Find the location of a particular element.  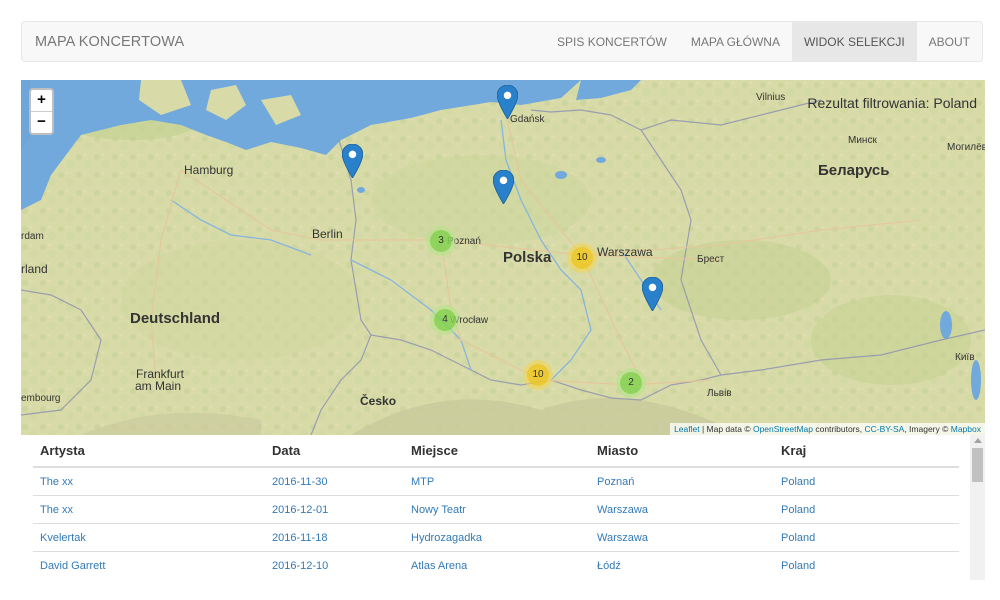

cell-venue: Atlas Arena is located at coordinates (497, 565).